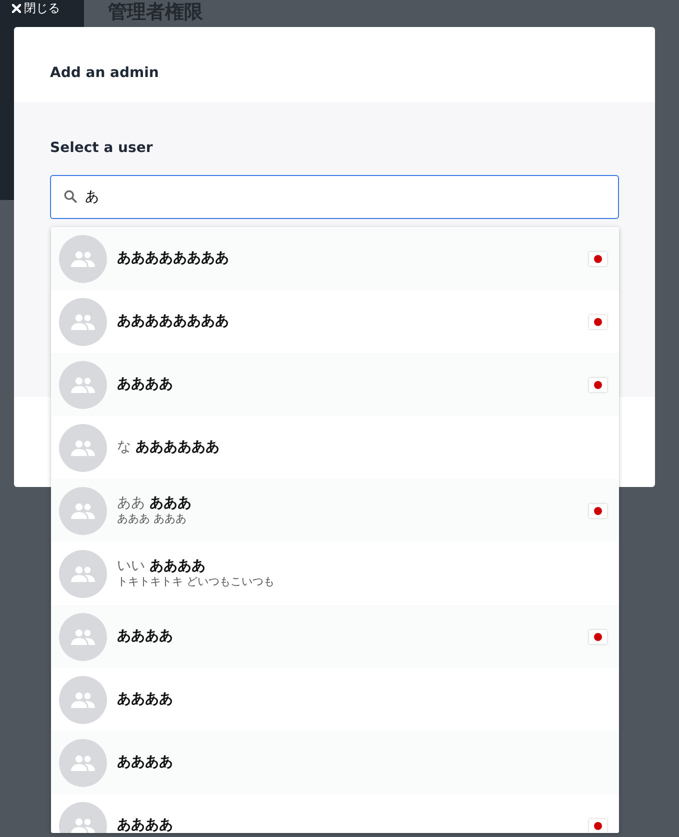 The height and width of the screenshot is (837, 679). What do you see at coordinates (335, 510) in the screenshot?
I see `user-option: ああ あああ あああ あああ` at bounding box center [335, 510].